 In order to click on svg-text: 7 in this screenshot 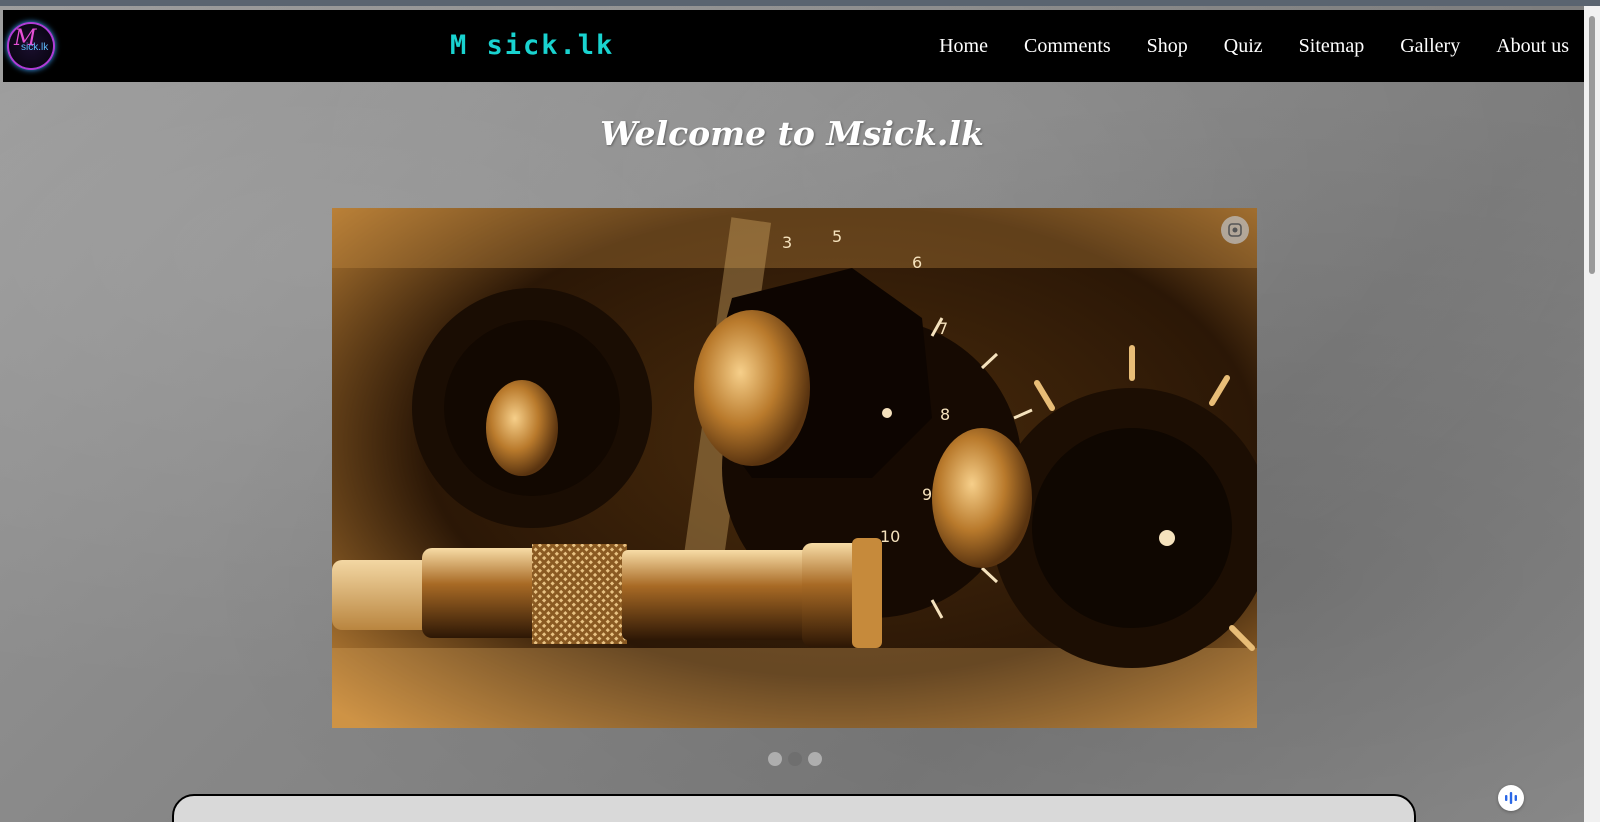, I will do `click(943, 328)`.